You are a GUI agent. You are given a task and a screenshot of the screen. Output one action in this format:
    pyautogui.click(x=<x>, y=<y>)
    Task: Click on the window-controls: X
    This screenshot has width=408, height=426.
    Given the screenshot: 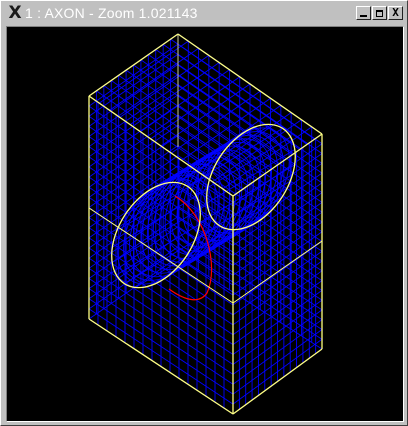 What is the action you would take?
    pyautogui.click(x=379, y=13)
    